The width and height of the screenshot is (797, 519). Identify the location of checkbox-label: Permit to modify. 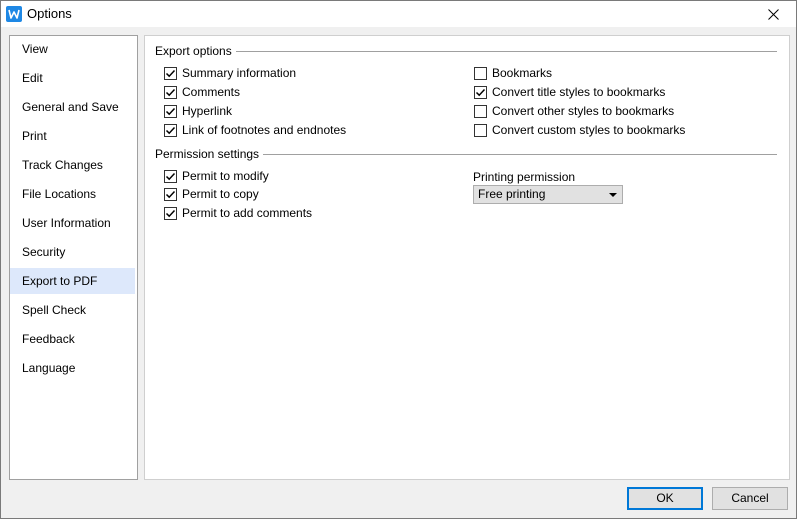
(225, 176).